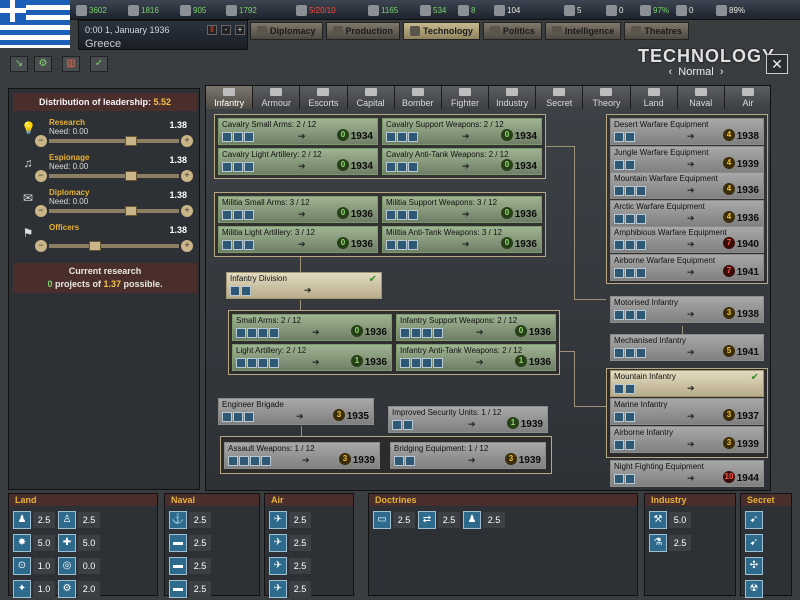  What do you see at coordinates (363, 31) in the screenshot?
I see `tab-production: Production` at bounding box center [363, 31].